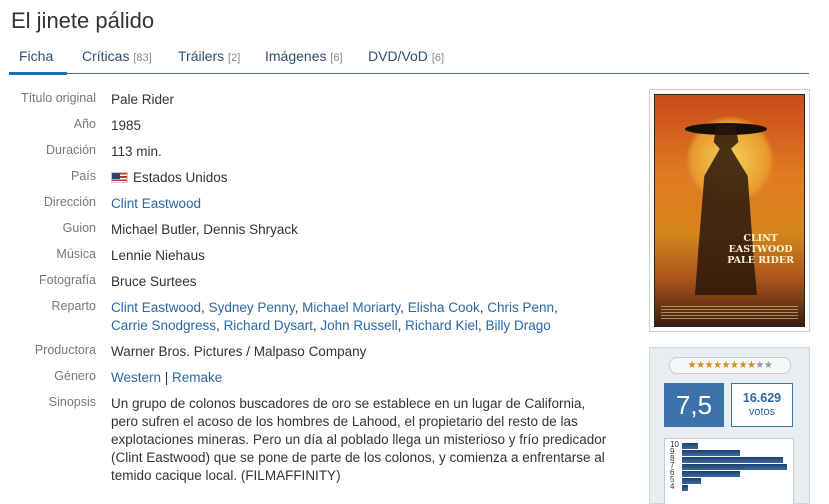 This screenshot has height=504, width=829. I want to click on tab-label: Tráilers, so click(201, 56).